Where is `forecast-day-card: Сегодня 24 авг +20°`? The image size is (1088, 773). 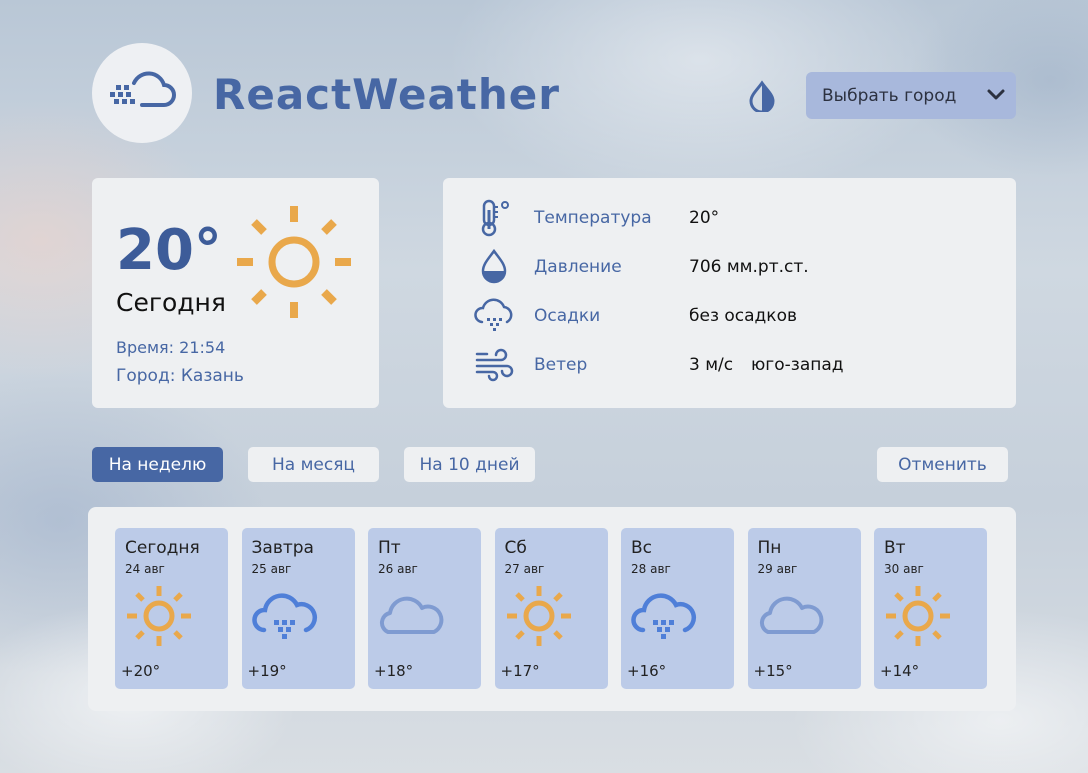
forecast-day-card: Сегодня 24 авг +20° is located at coordinates (171, 608).